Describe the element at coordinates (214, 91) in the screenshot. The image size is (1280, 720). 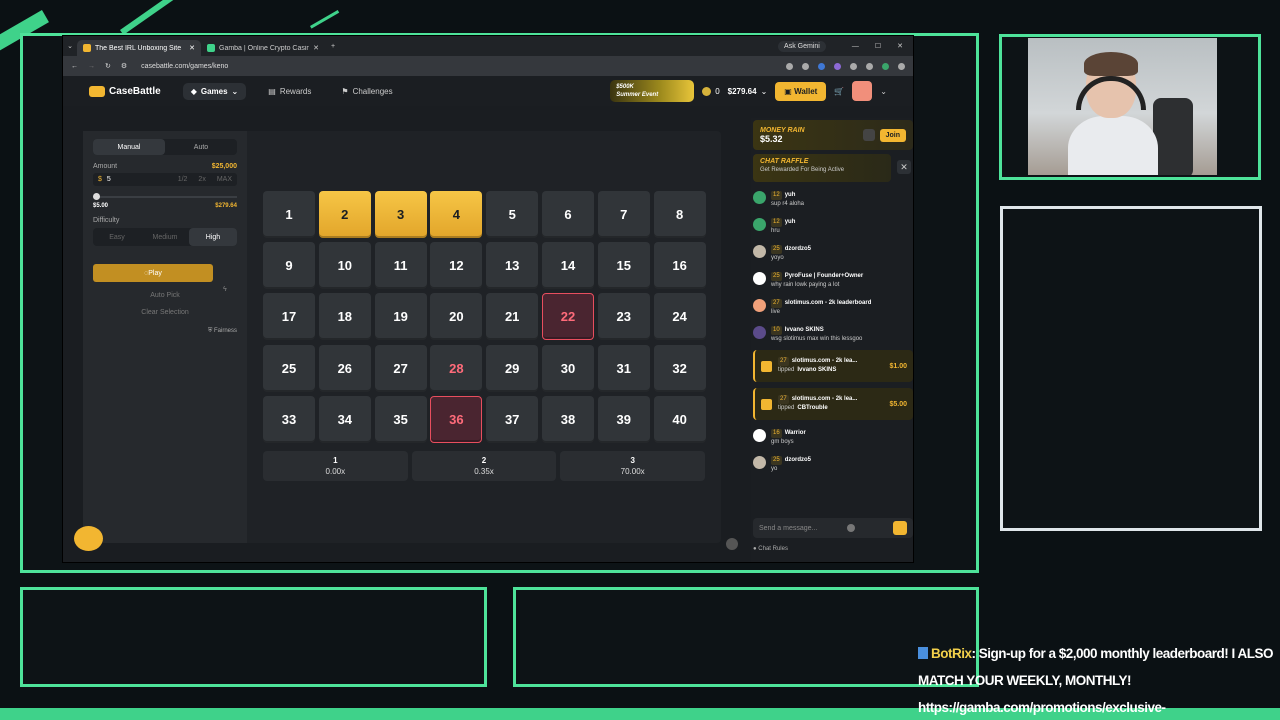
I see `nav-games: ◆ Games ⌄` at that location.